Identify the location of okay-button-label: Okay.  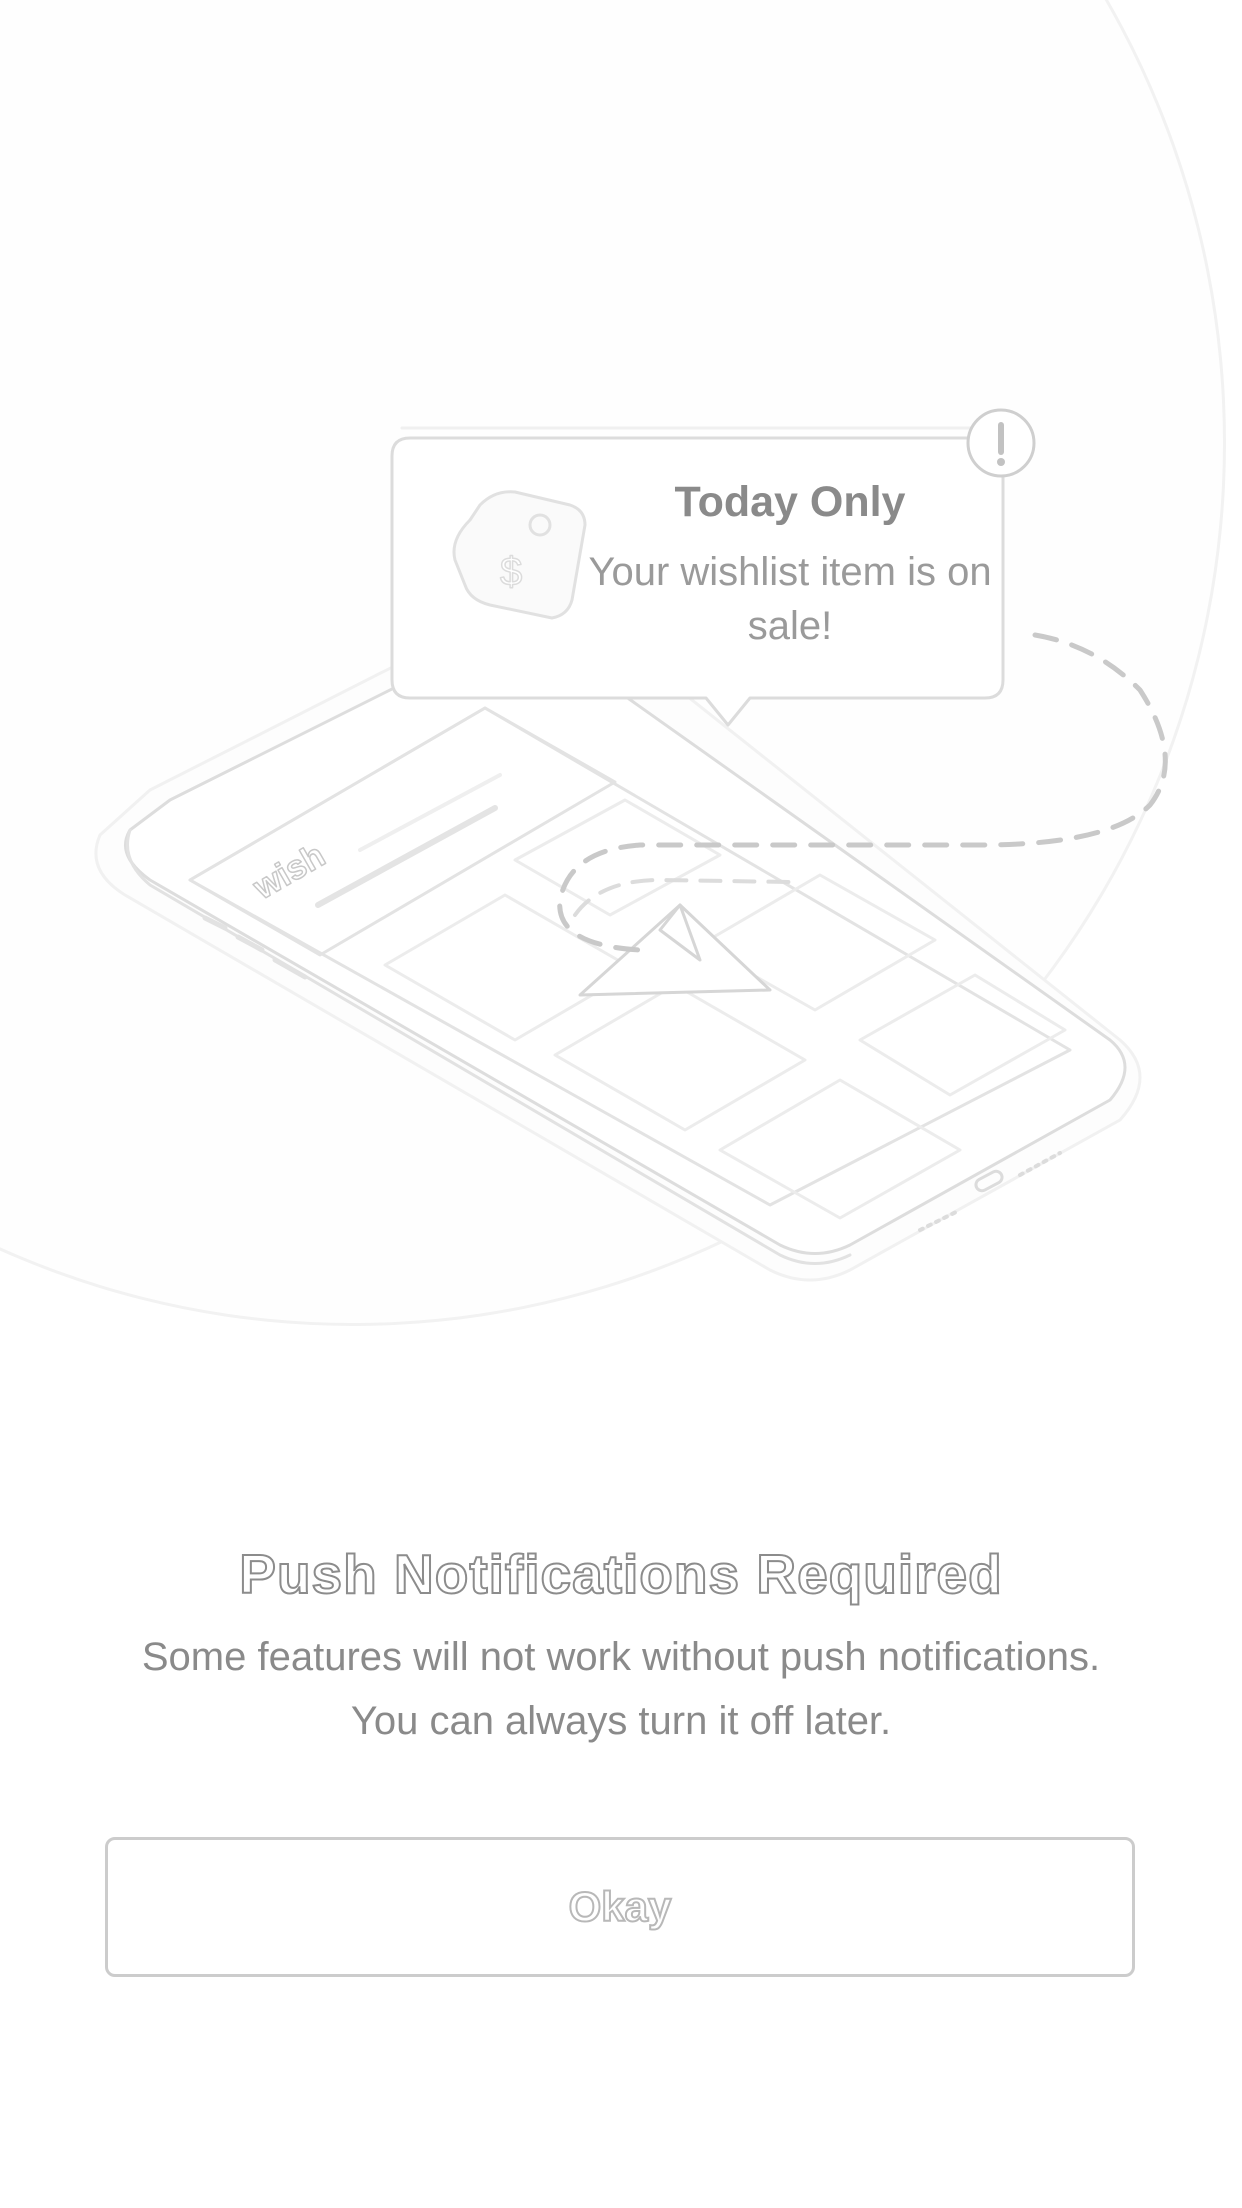
(620, 1906).